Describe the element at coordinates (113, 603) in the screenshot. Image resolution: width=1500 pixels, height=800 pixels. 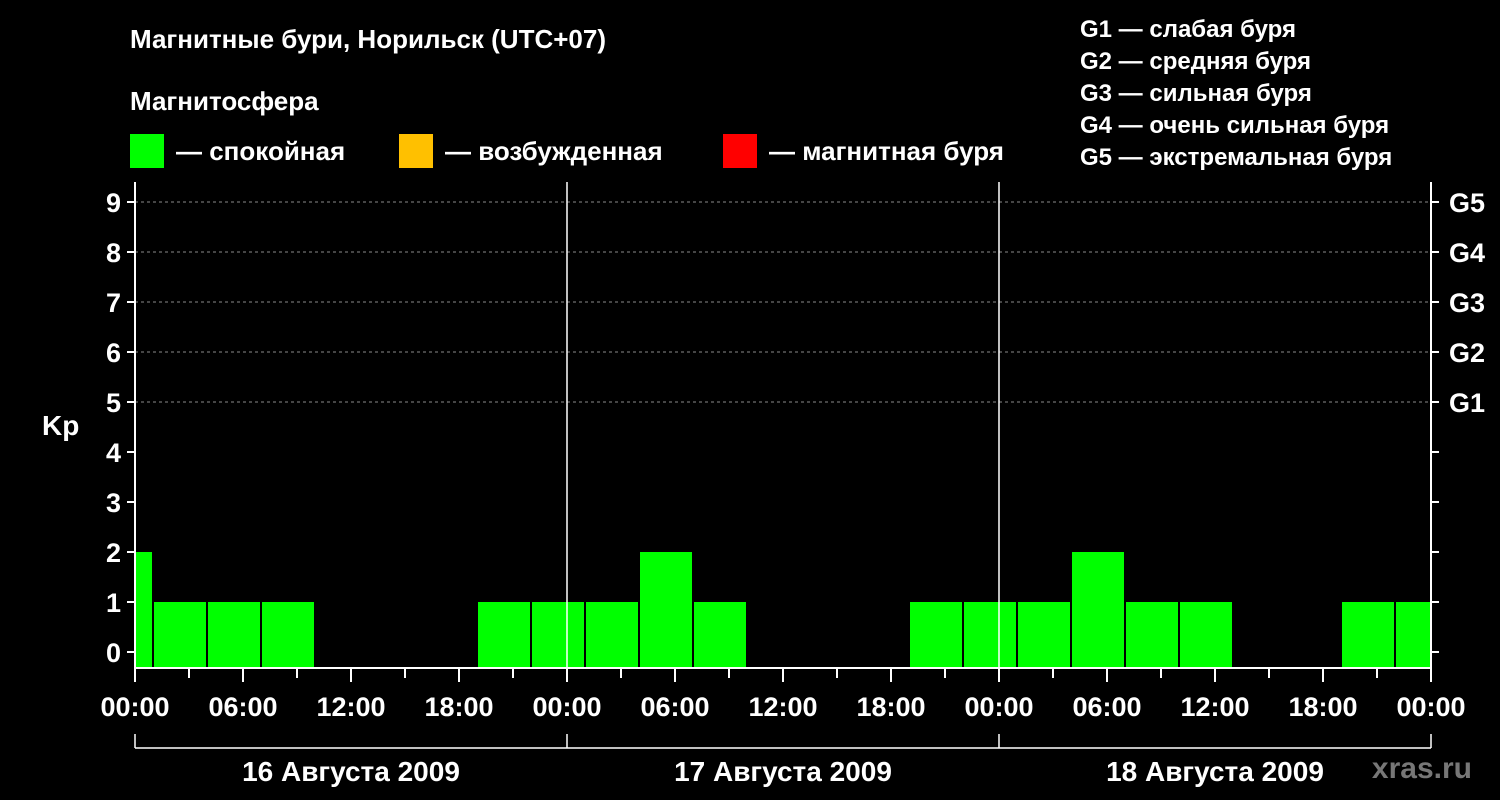
I see `y-tick-label: 1` at that location.